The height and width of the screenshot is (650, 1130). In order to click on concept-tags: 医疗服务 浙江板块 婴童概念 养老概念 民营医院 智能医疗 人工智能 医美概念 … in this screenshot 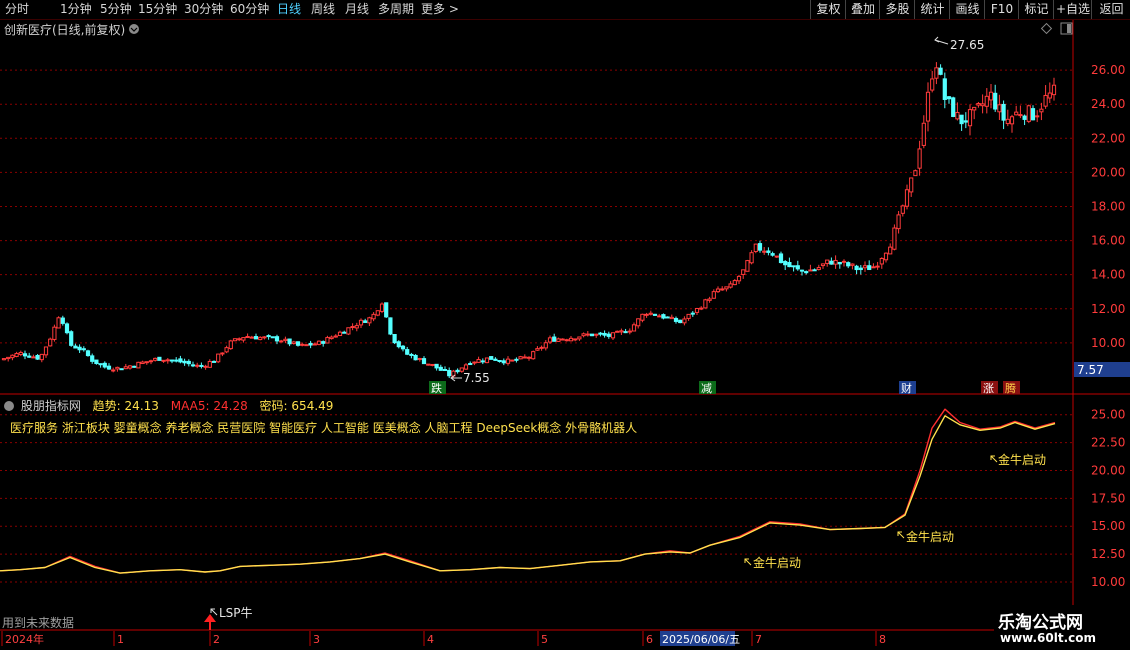, I will do `click(324, 428)`.